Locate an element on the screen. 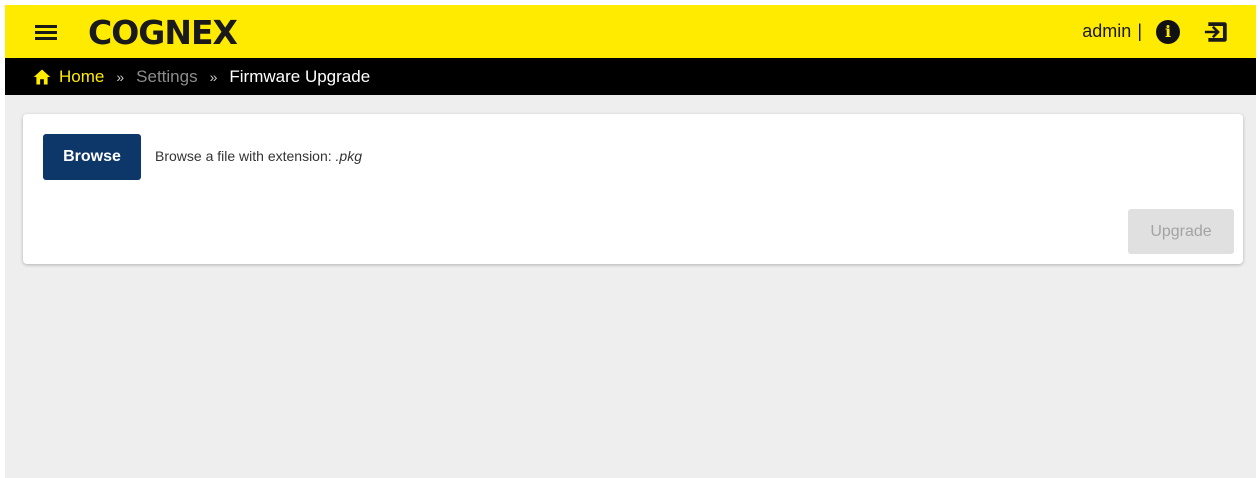  home-icon is located at coordinates (42, 77).